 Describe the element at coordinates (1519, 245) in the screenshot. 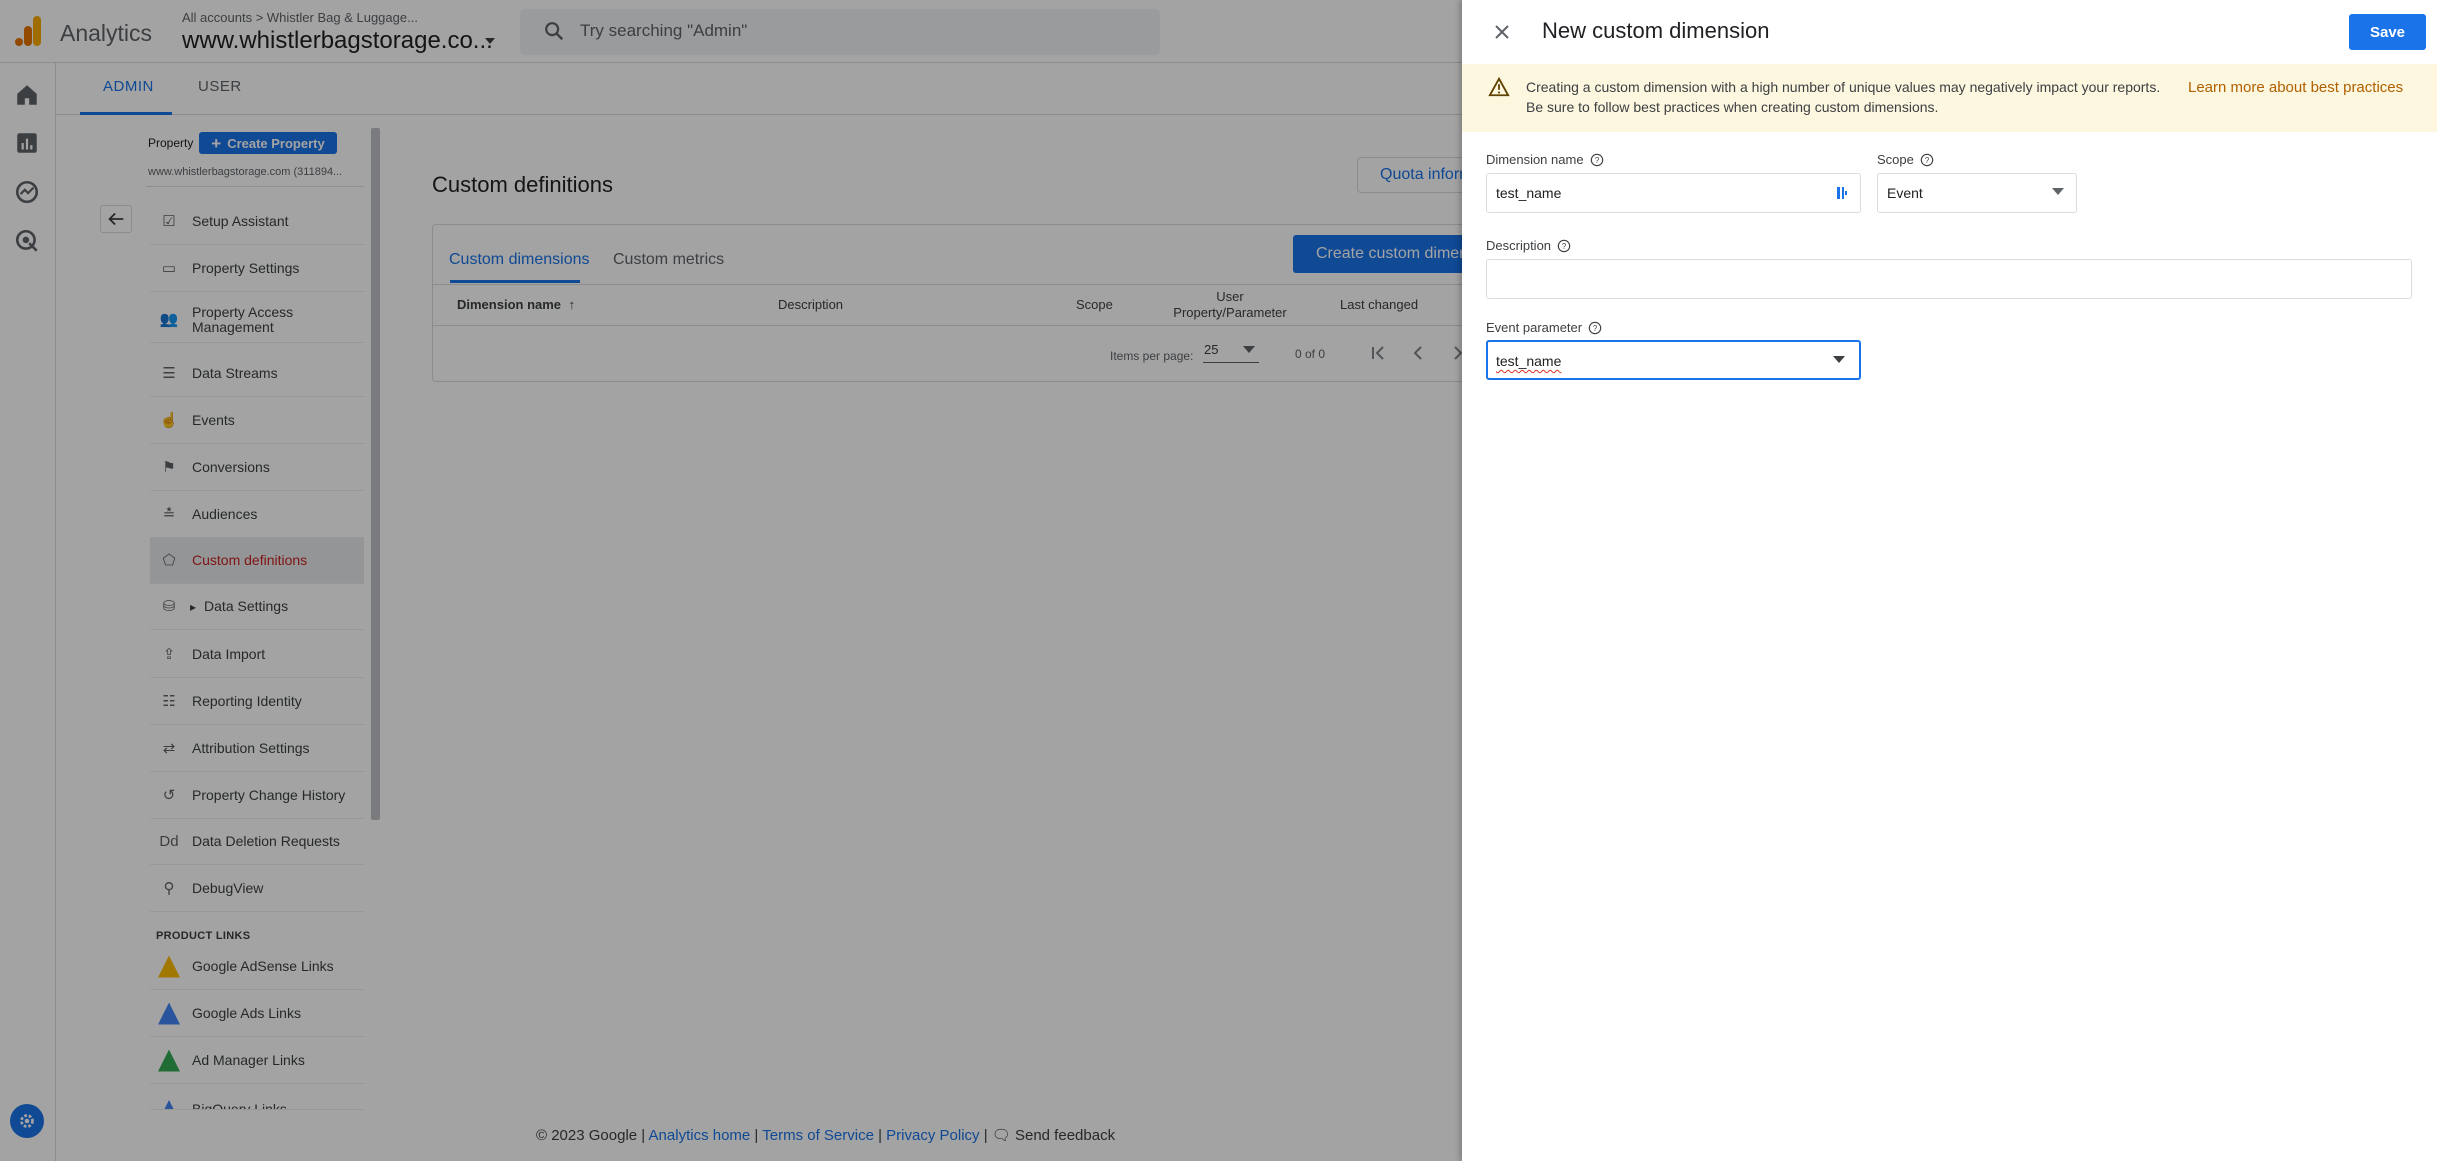

I see `description-label-text: Description` at that location.